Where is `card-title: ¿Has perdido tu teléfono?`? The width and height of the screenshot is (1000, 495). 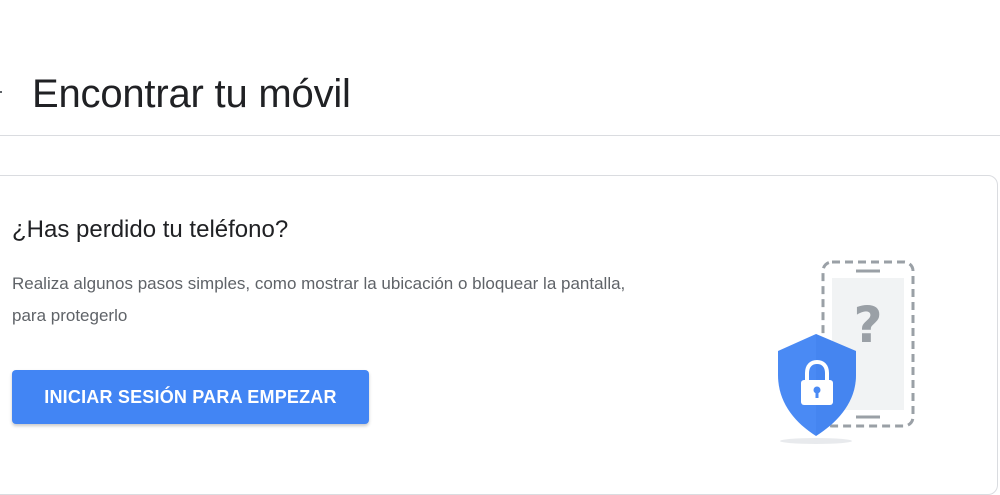
card-title: ¿Has perdido tu teléfono? is located at coordinates (150, 229).